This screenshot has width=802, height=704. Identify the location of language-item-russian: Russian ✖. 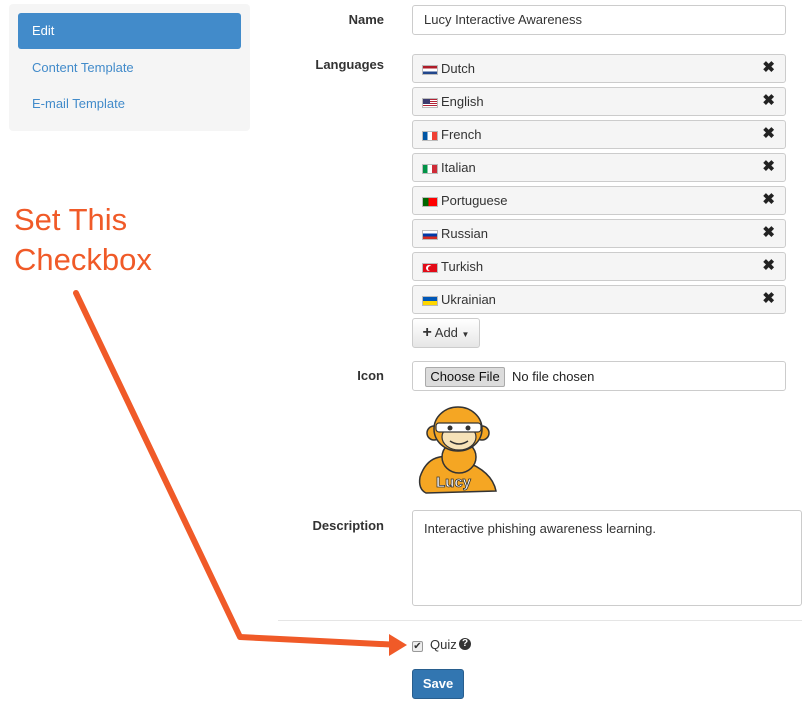
(599, 233).